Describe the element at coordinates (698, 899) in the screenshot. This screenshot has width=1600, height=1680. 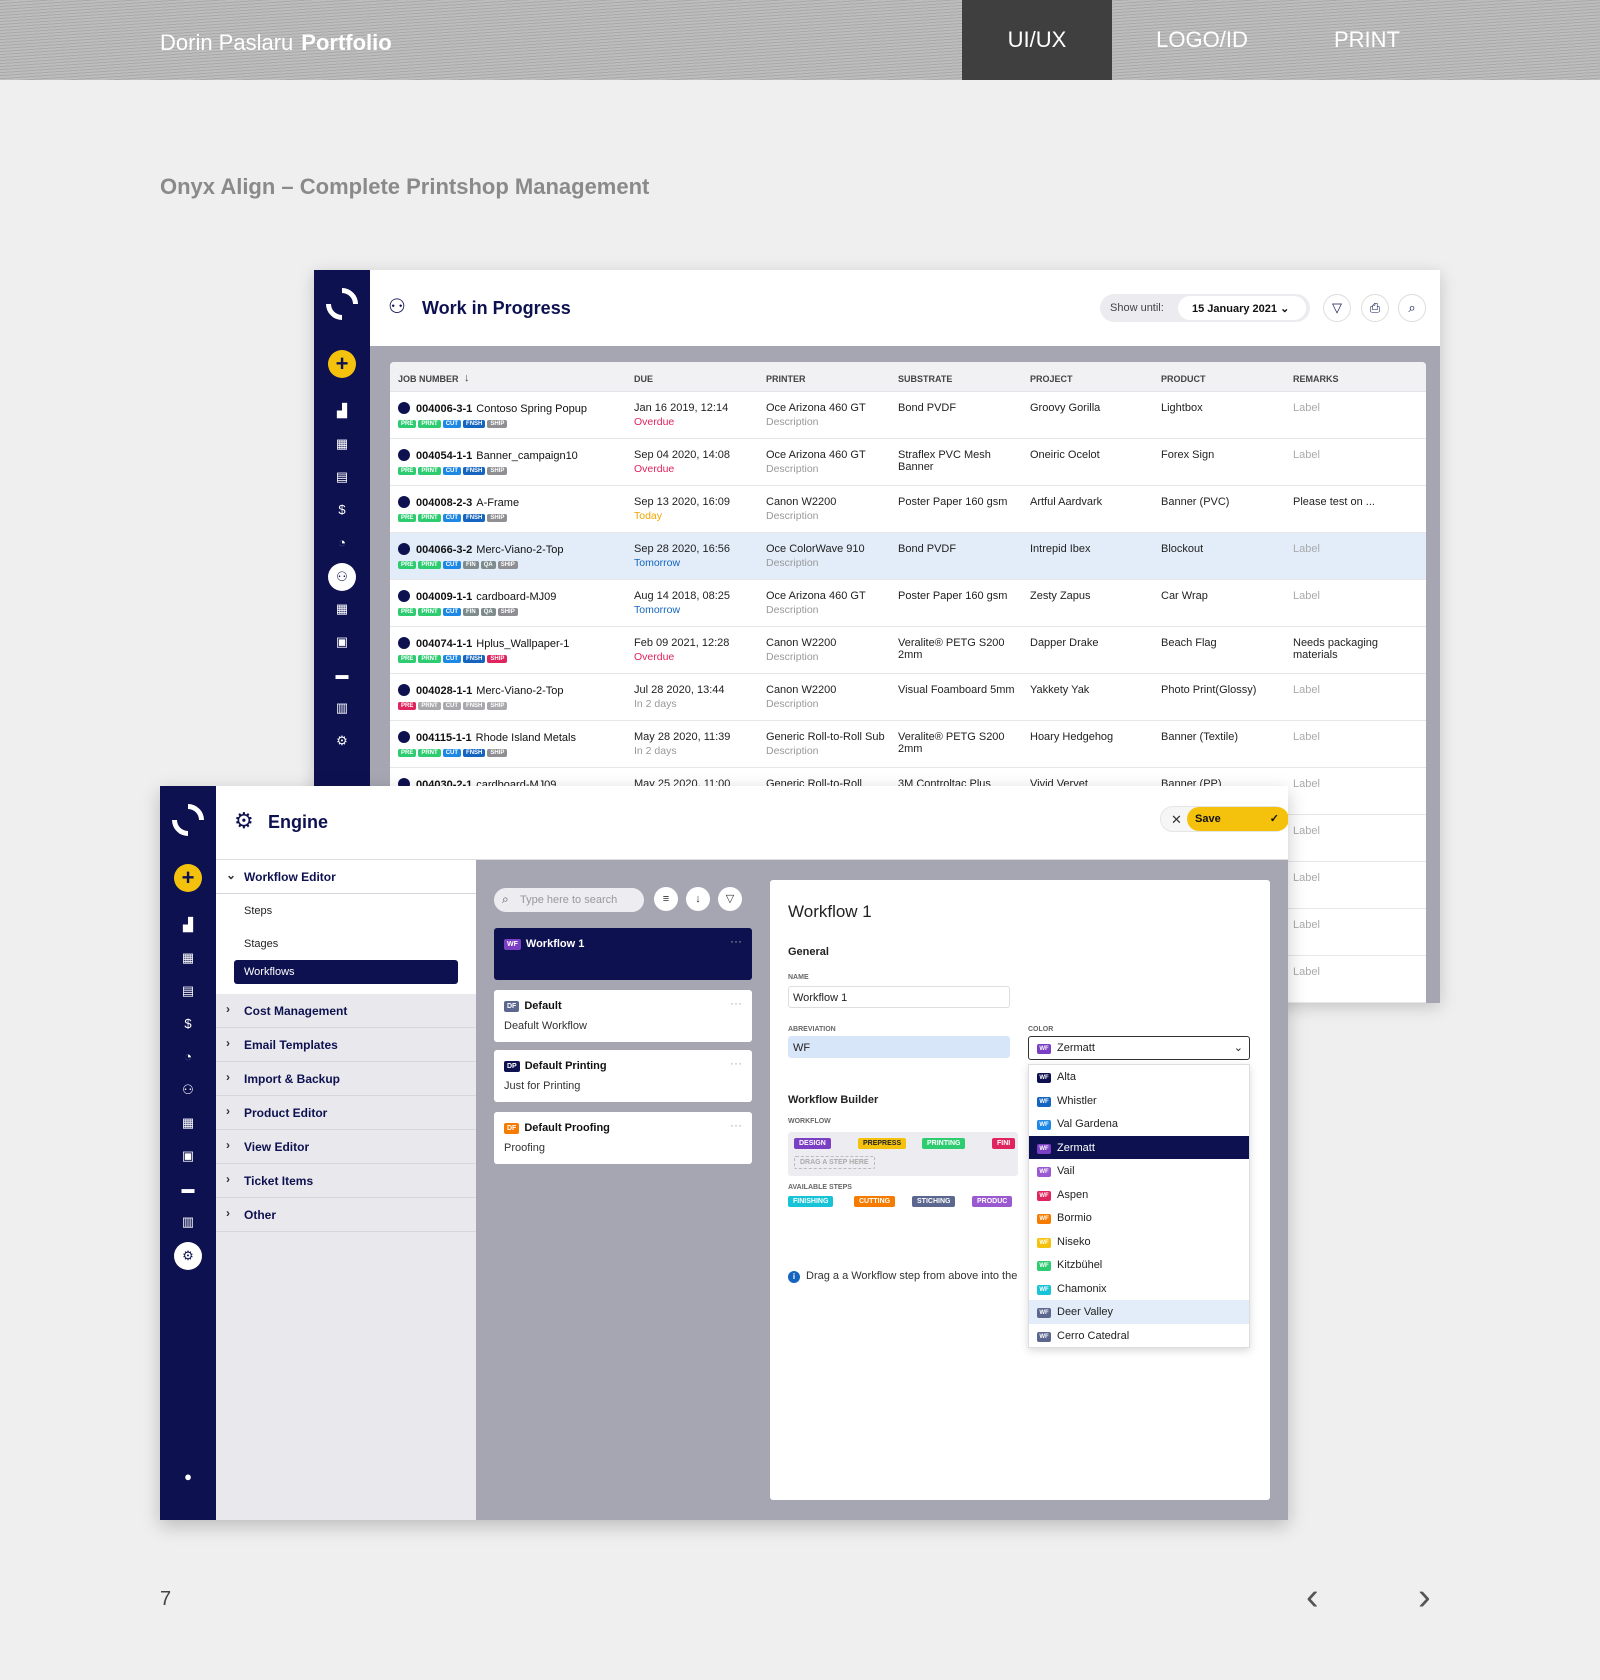
I see `sort-button: ↓` at that location.